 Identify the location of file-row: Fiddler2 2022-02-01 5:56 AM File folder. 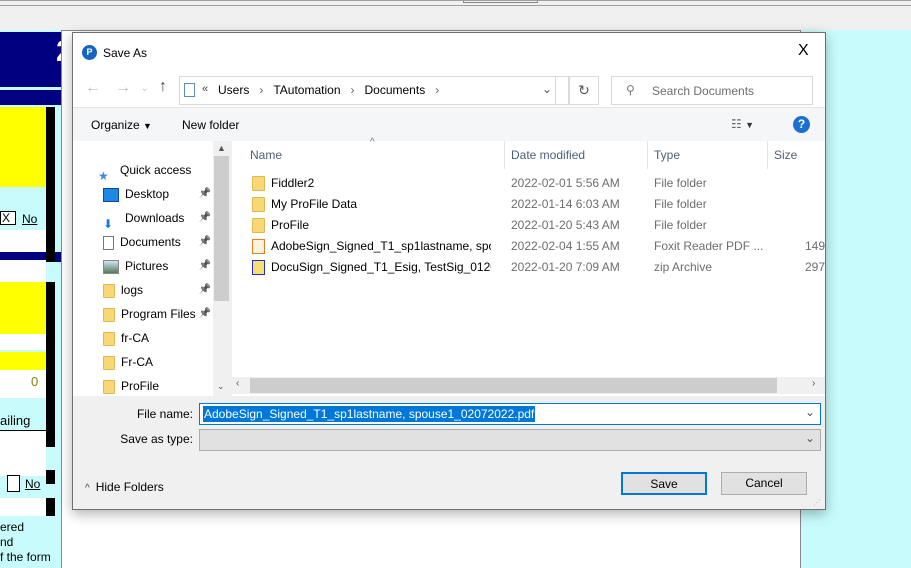
(520, 183).